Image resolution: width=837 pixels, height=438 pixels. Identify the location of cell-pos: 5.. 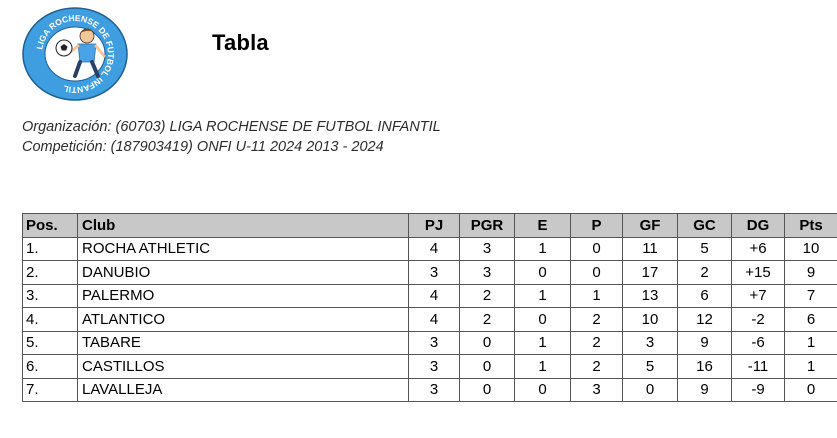
(50, 342).